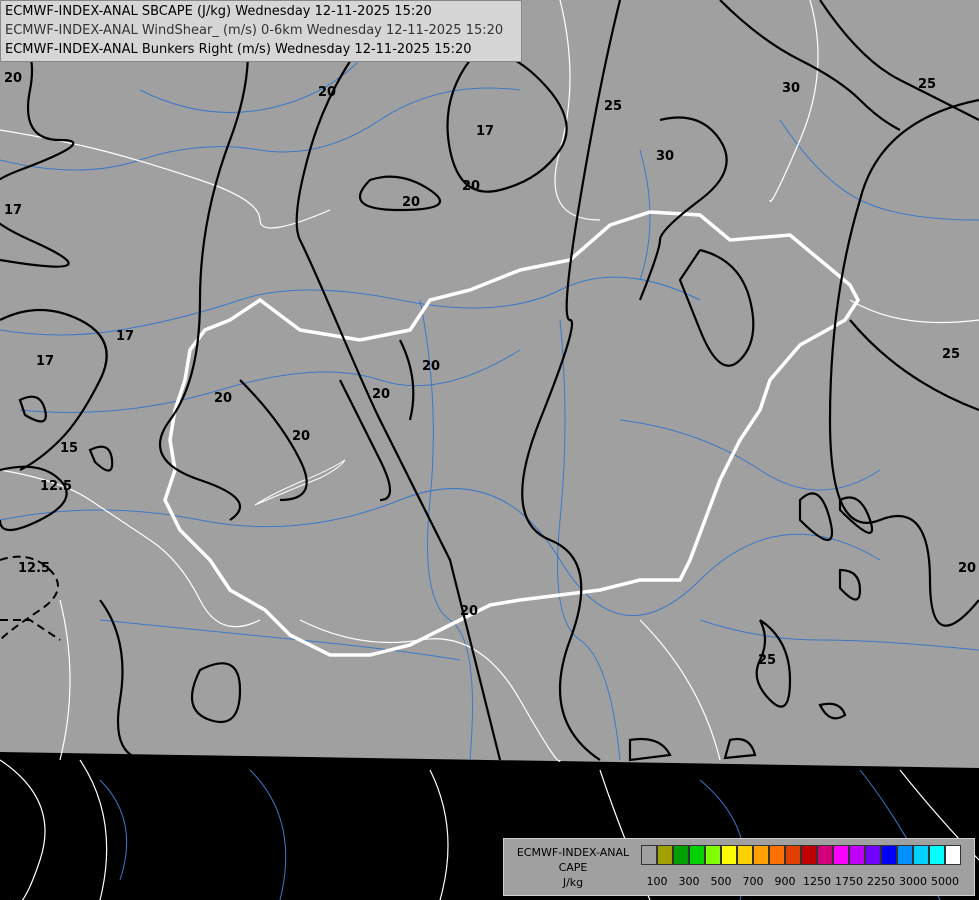 This screenshot has height=900, width=979. What do you see at coordinates (913, 881) in the screenshot?
I see `legend-tick-label: 3000` at bounding box center [913, 881].